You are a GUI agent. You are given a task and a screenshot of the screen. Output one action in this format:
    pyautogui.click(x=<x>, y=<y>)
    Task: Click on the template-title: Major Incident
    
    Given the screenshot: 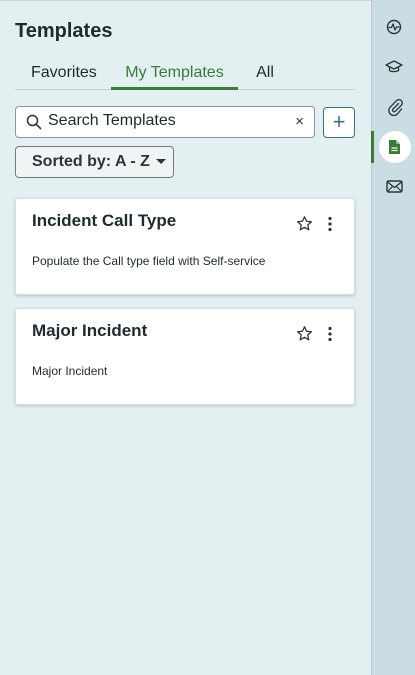 What is the action you would take?
    pyautogui.click(x=90, y=330)
    